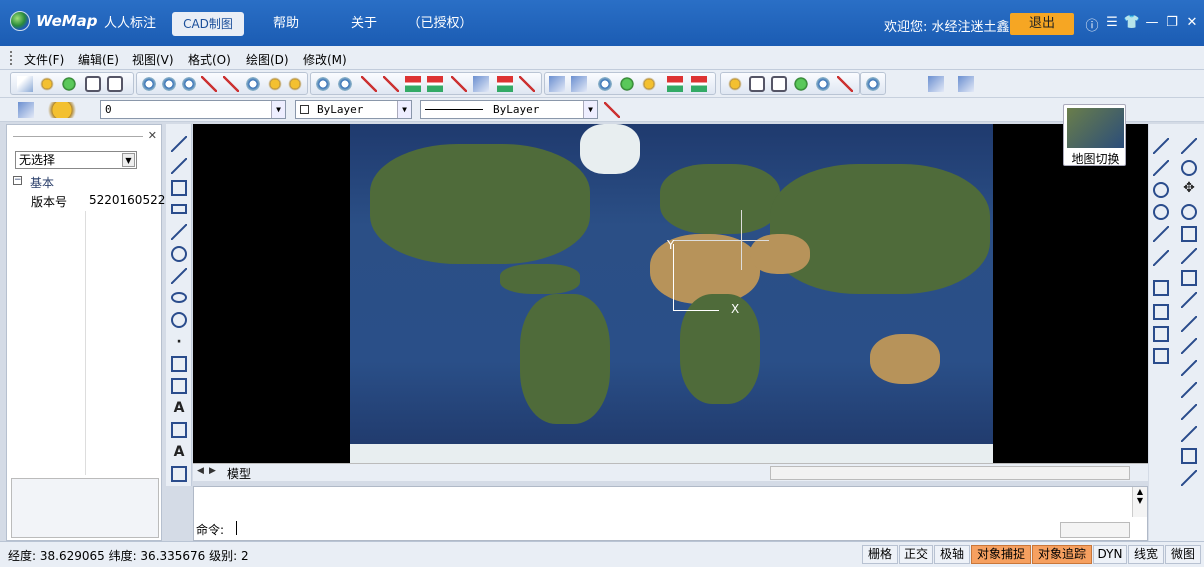 This screenshot has height=567, width=1204. Describe the element at coordinates (25, 84) in the screenshot. I see `new-file-icon` at that location.